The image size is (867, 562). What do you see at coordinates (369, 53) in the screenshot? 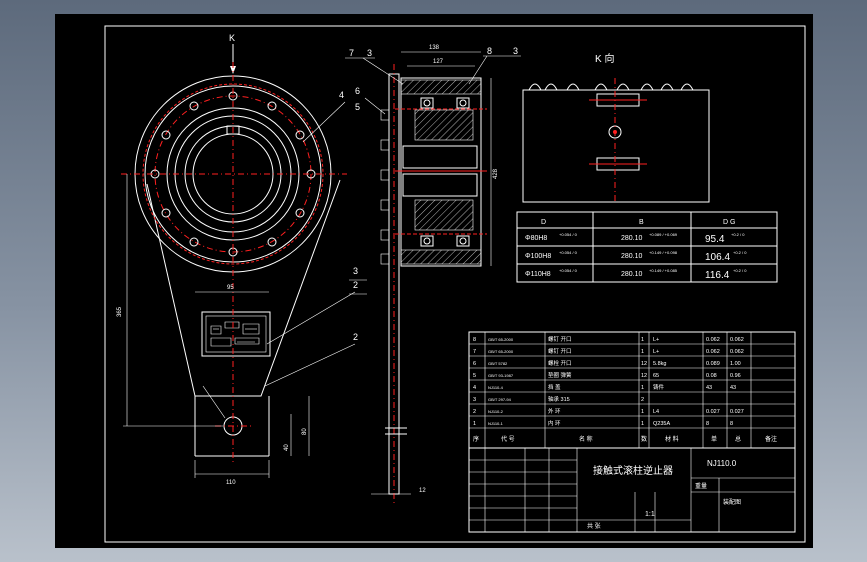
I see `callout-3a: 3` at bounding box center [369, 53].